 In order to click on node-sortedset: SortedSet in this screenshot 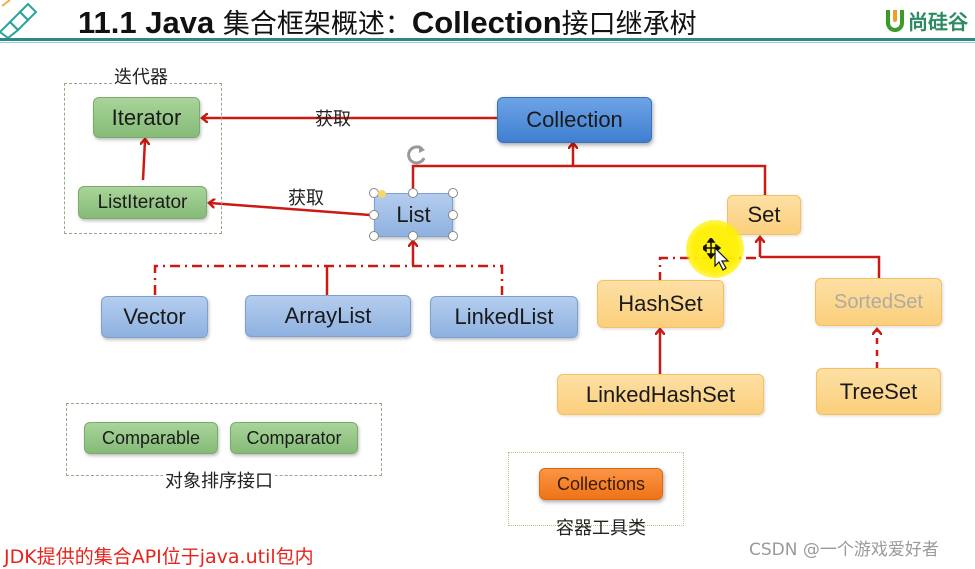, I will do `click(878, 302)`.